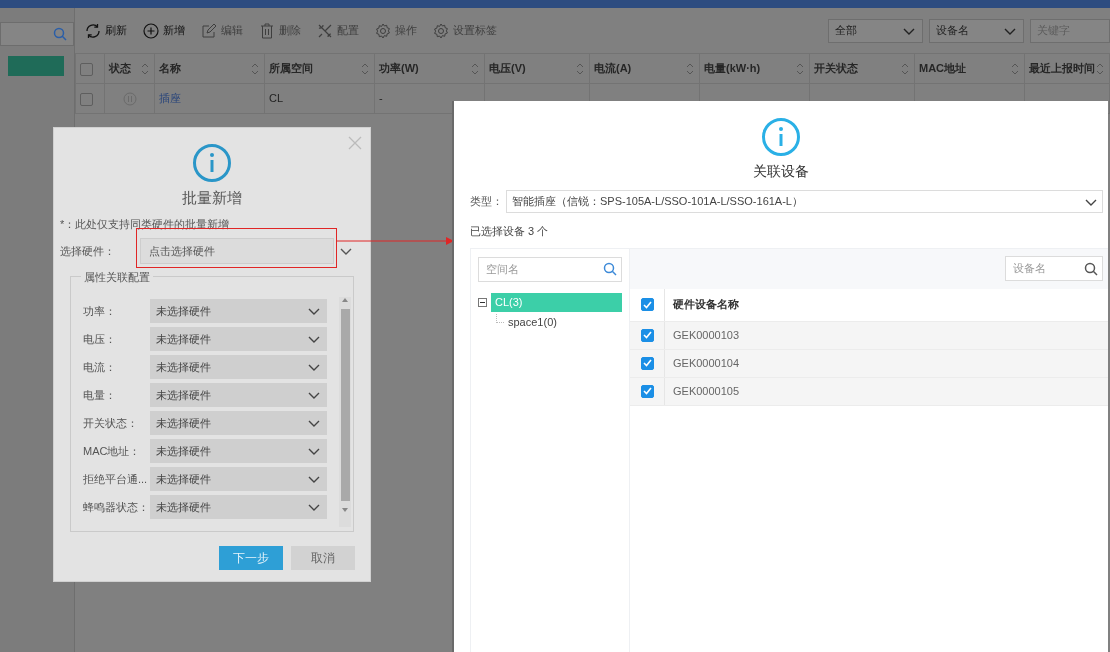  I want to click on field-label: 类型：, so click(487, 202).